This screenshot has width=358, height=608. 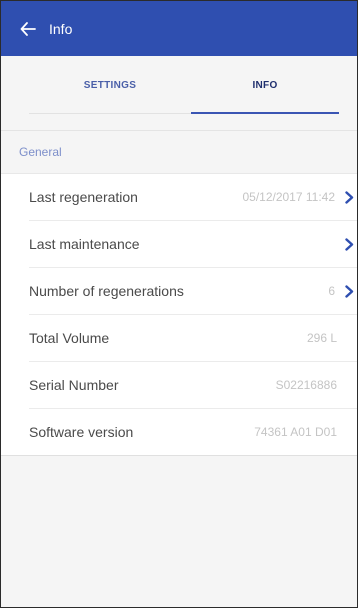 I want to click on row-label: Total Volume, so click(x=69, y=338).